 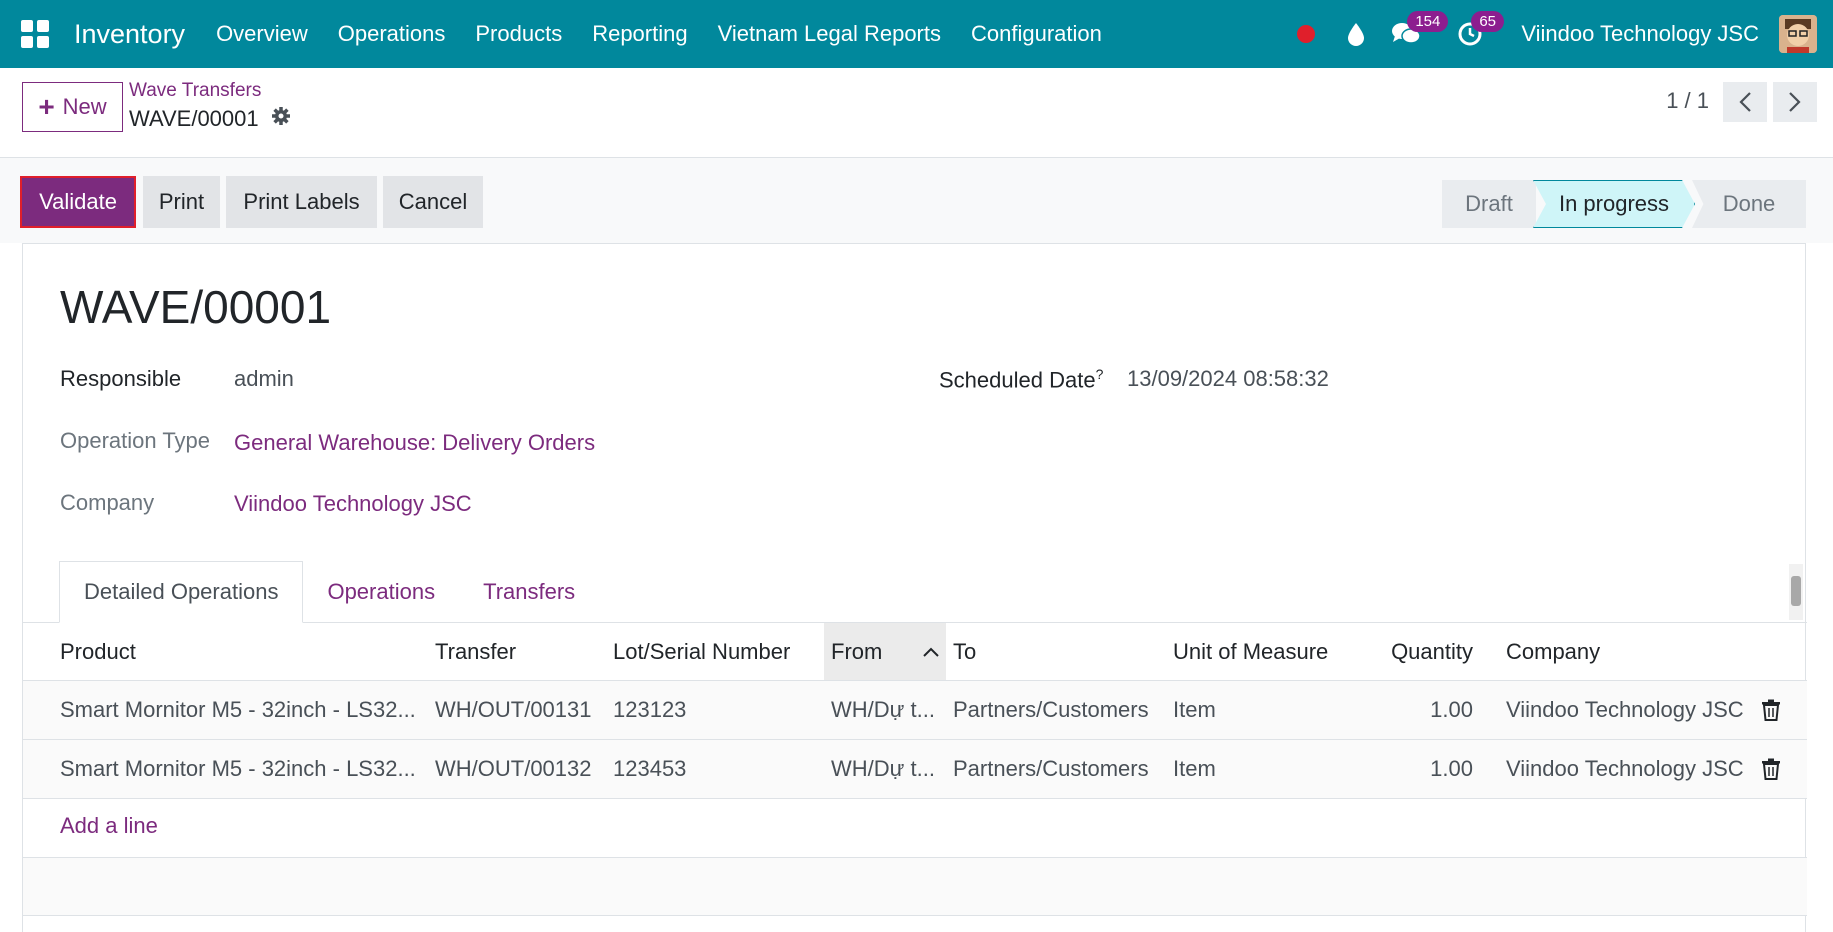 I want to click on column-transfer: Transfer, so click(x=510, y=651).